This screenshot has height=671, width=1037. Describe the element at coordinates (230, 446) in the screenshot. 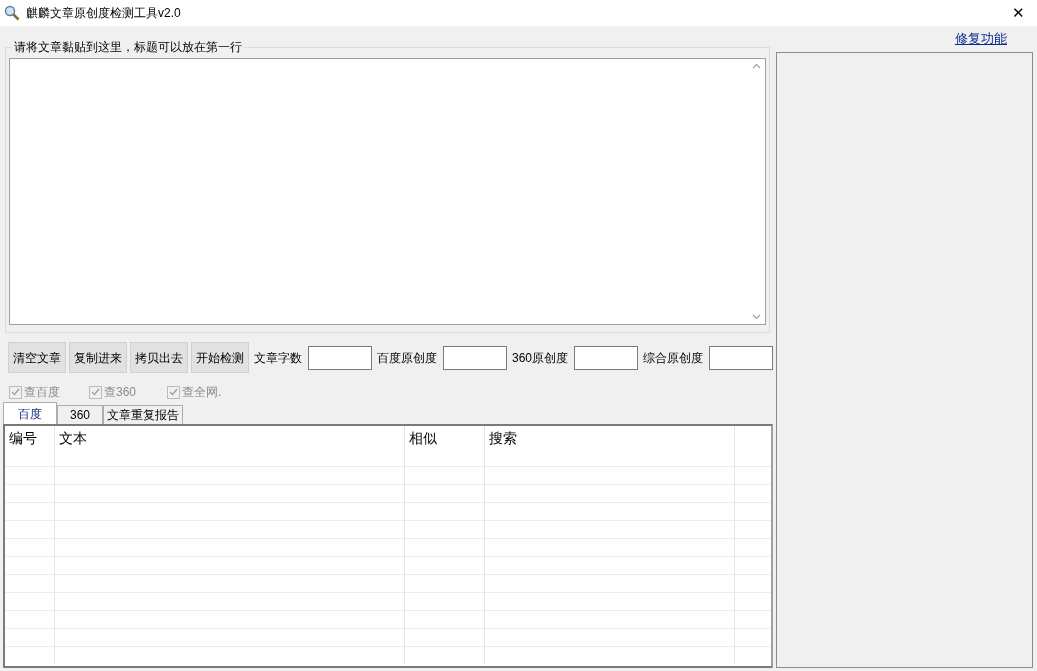

I see `column-header: 文本` at that location.